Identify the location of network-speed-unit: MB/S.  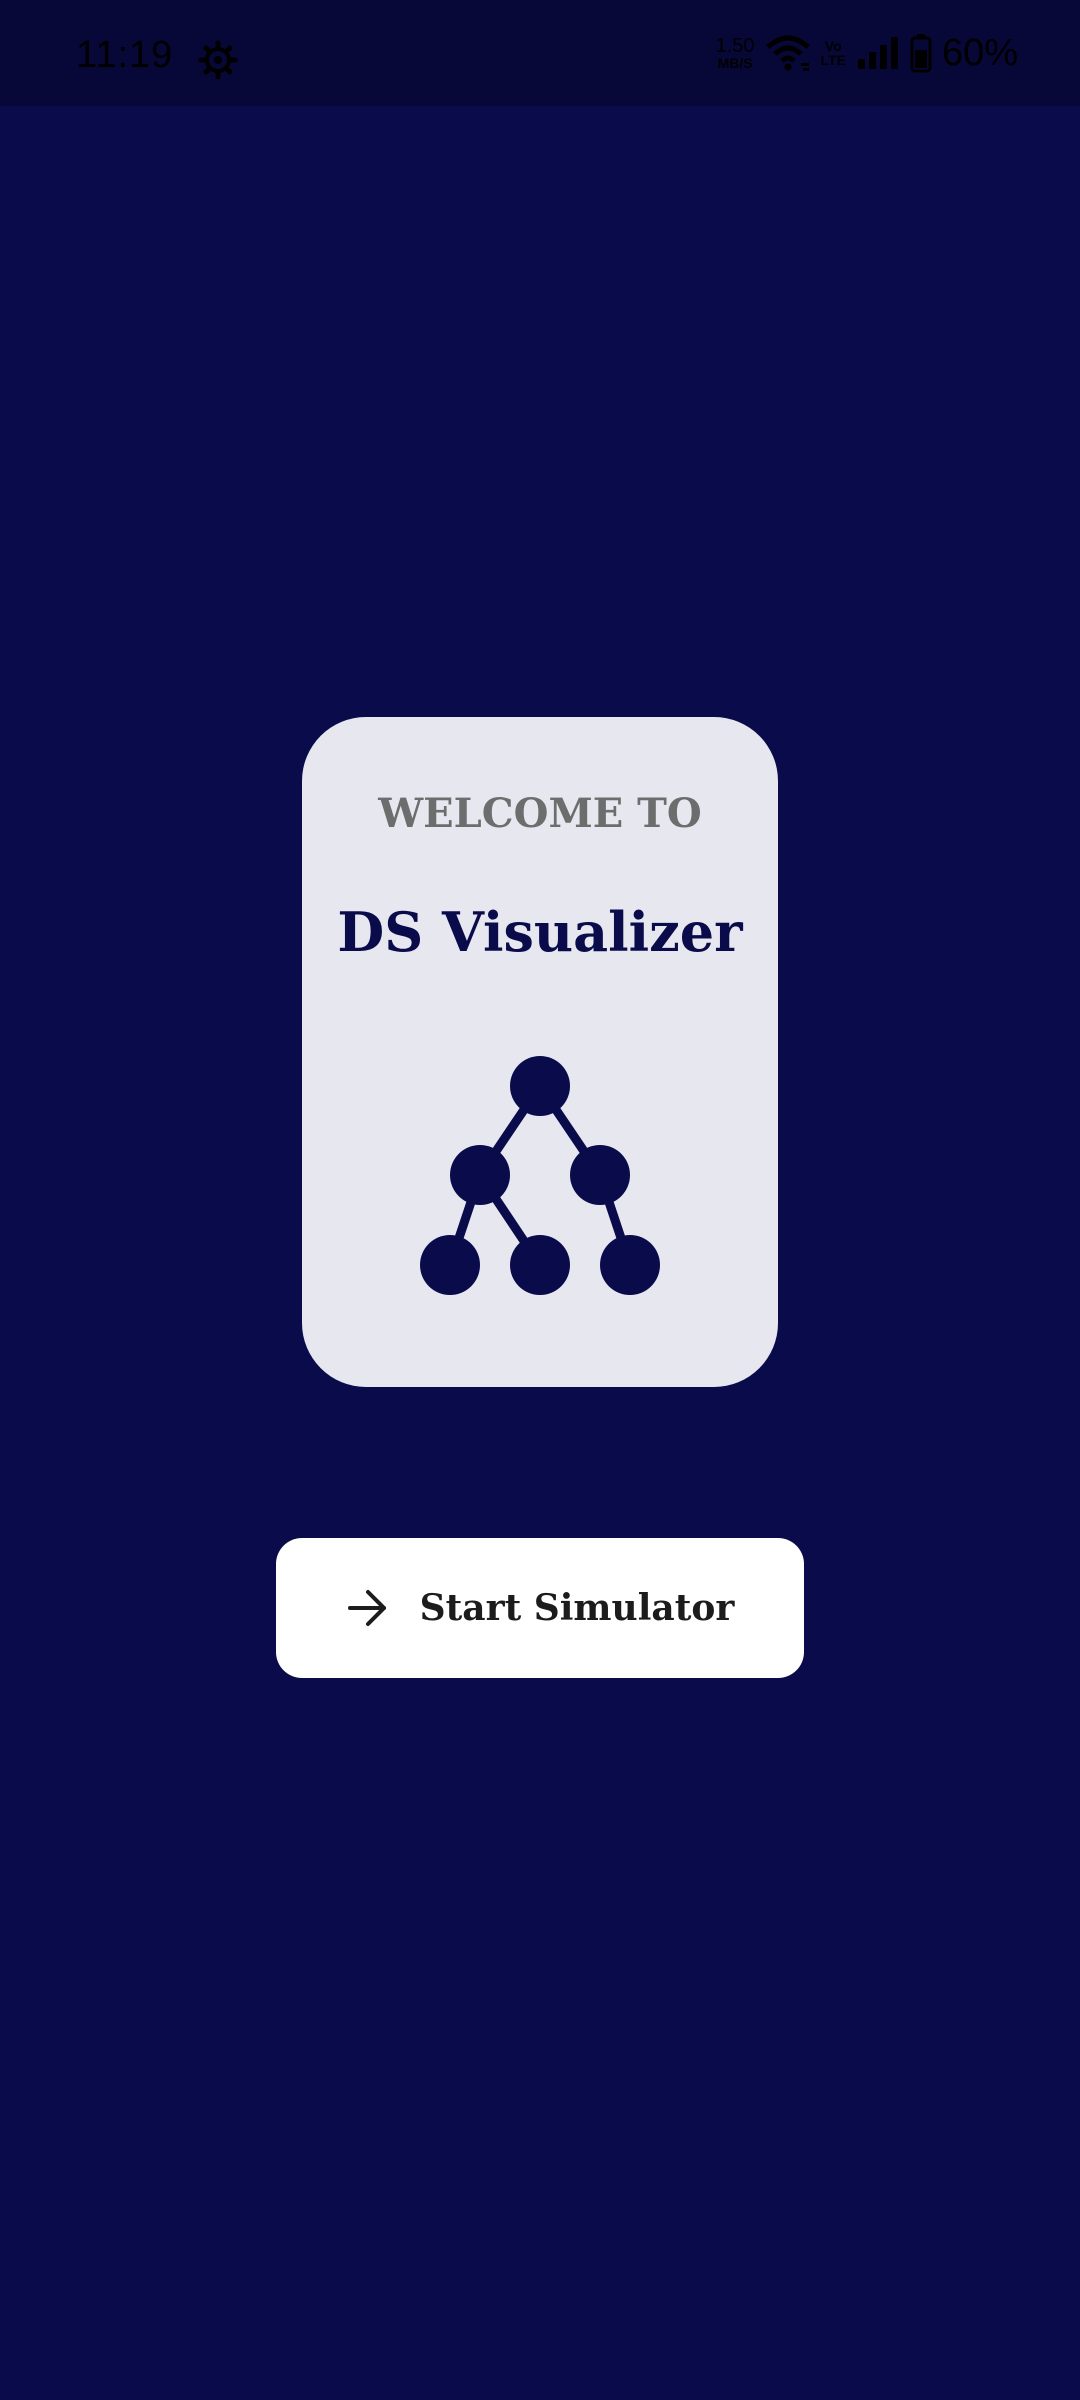
(735, 63).